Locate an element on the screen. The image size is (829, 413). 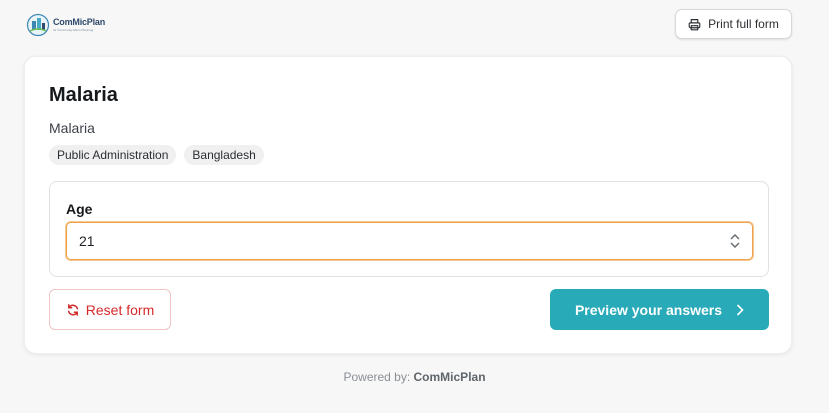
reset-button-label: Reset form is located at coordinates (120, 309).